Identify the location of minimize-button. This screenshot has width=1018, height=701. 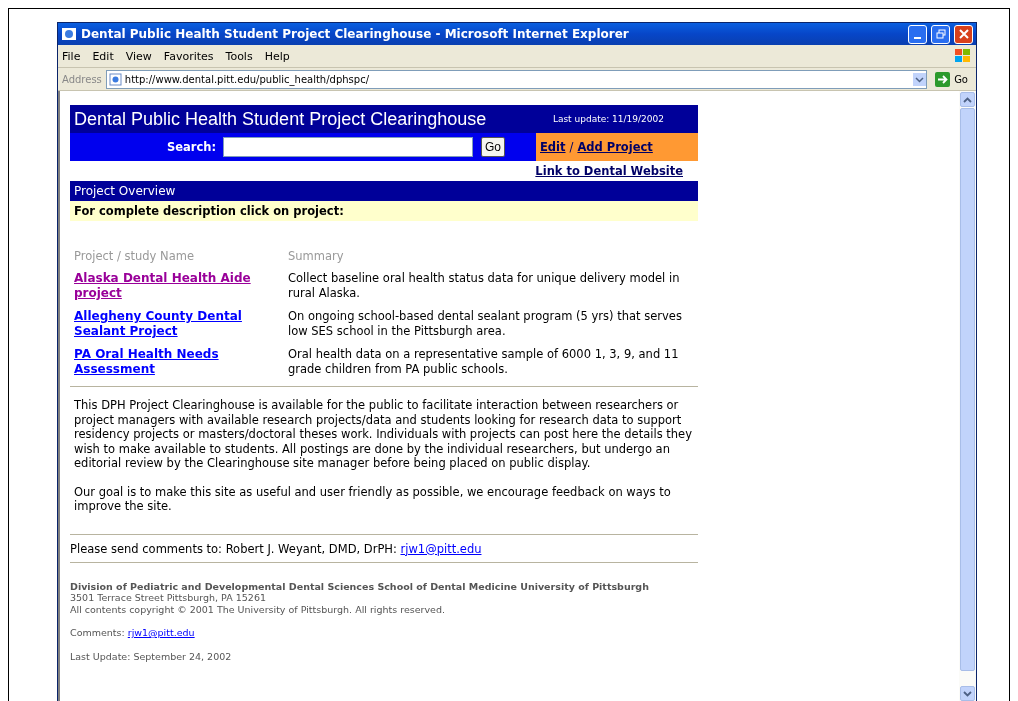
(917, 34).